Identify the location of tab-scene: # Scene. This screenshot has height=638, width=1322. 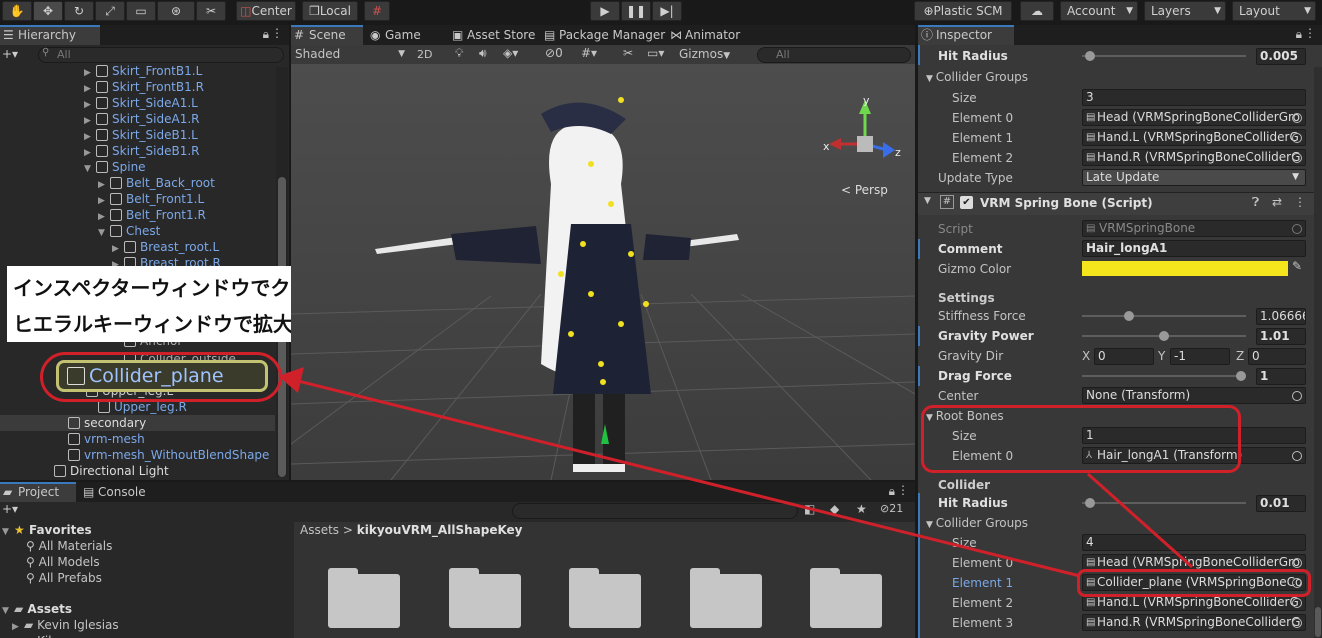
(327, 35).